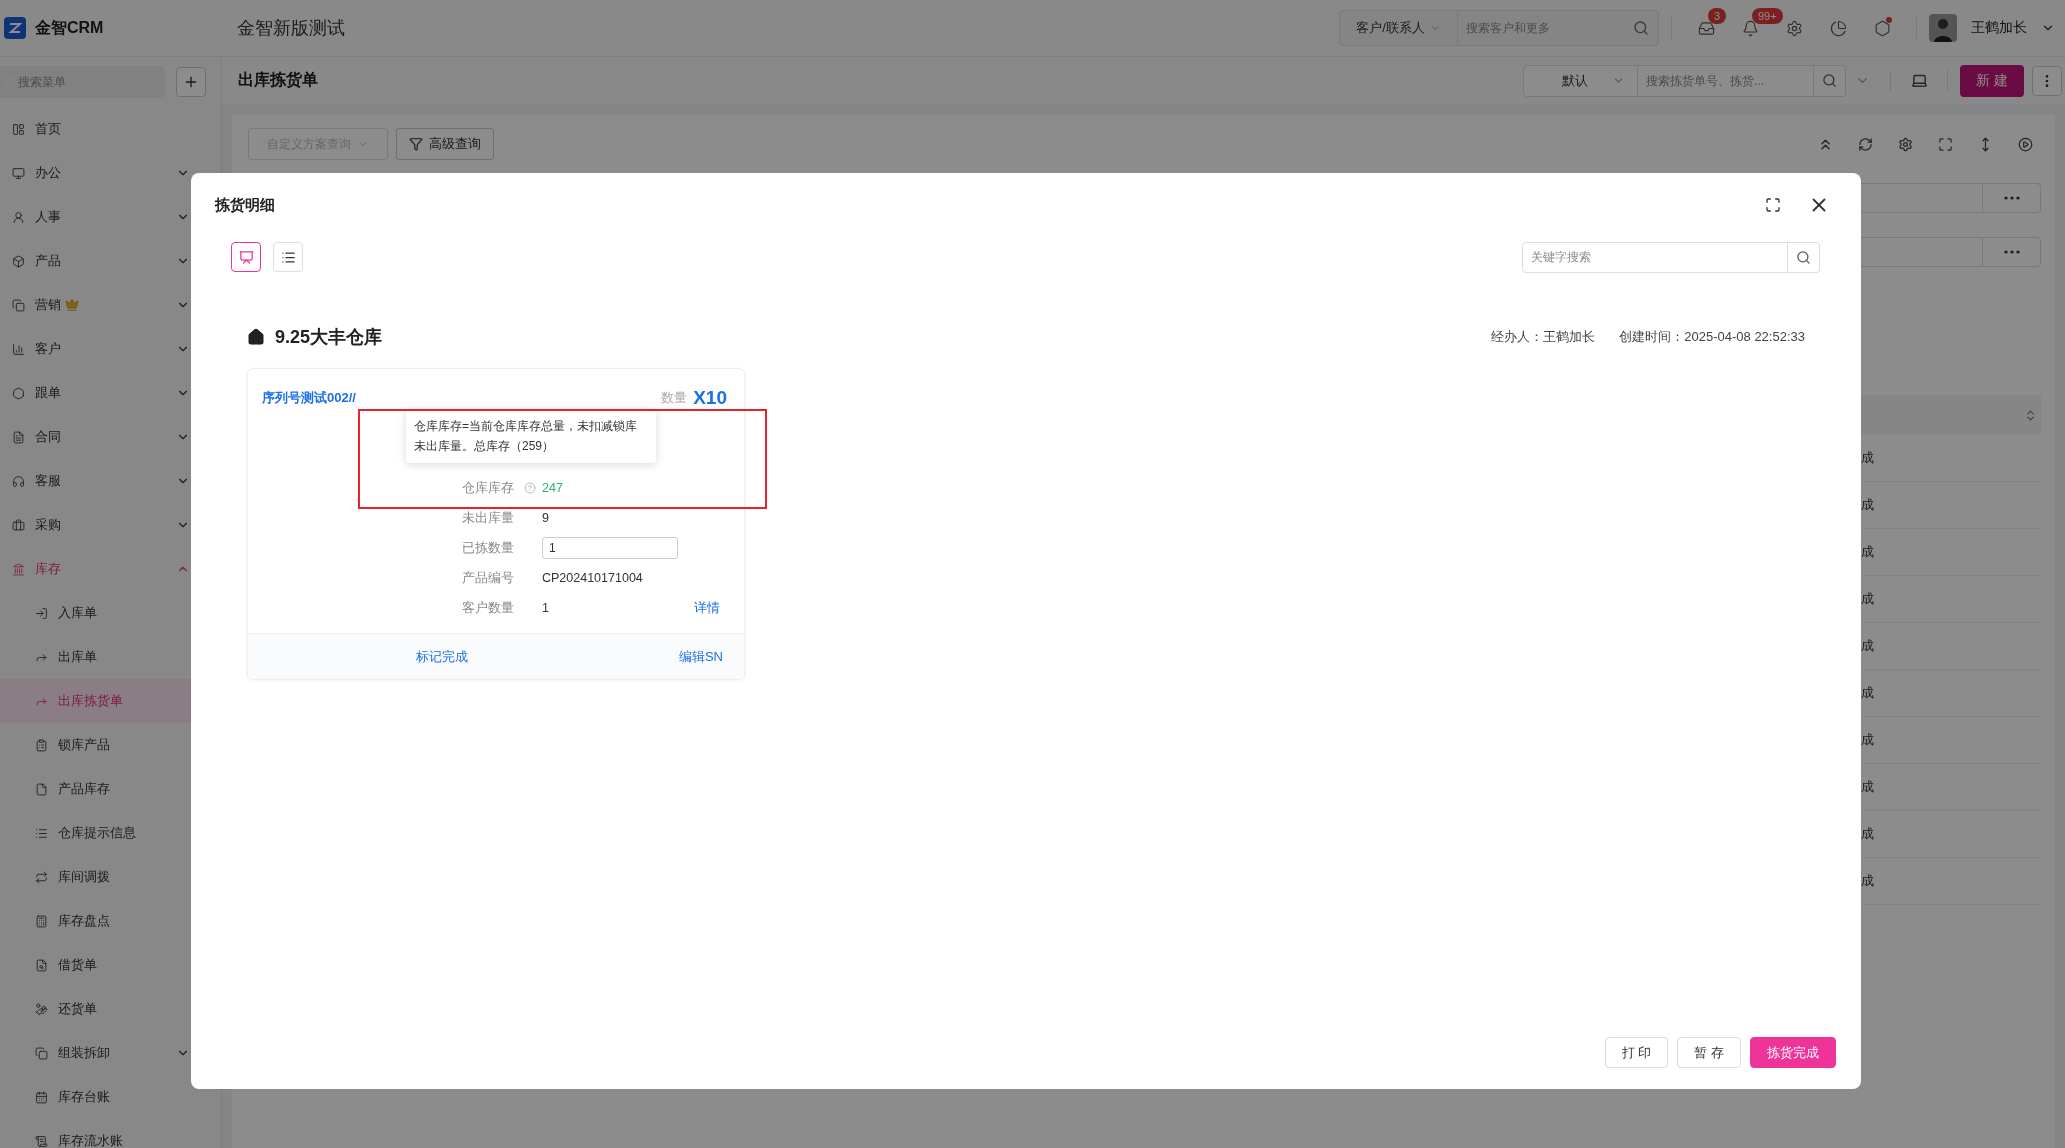 The height and width of the screenshot is (1148, 2065). Describe the element at coordinates (1838, 28) in the screenshot. I see `pie-chart-icon` at that location.